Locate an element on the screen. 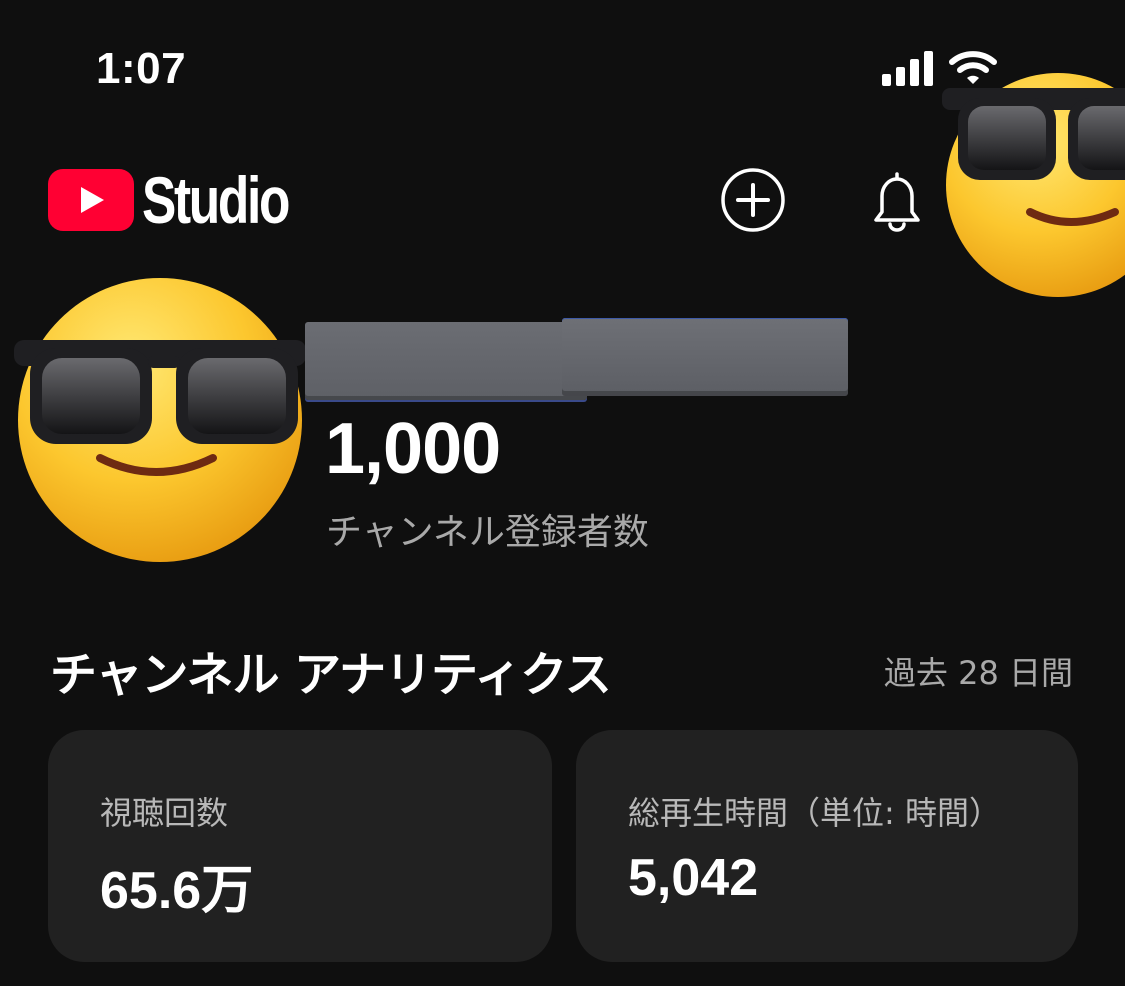  plus-circle-icon is located at coordinates (753, 200).